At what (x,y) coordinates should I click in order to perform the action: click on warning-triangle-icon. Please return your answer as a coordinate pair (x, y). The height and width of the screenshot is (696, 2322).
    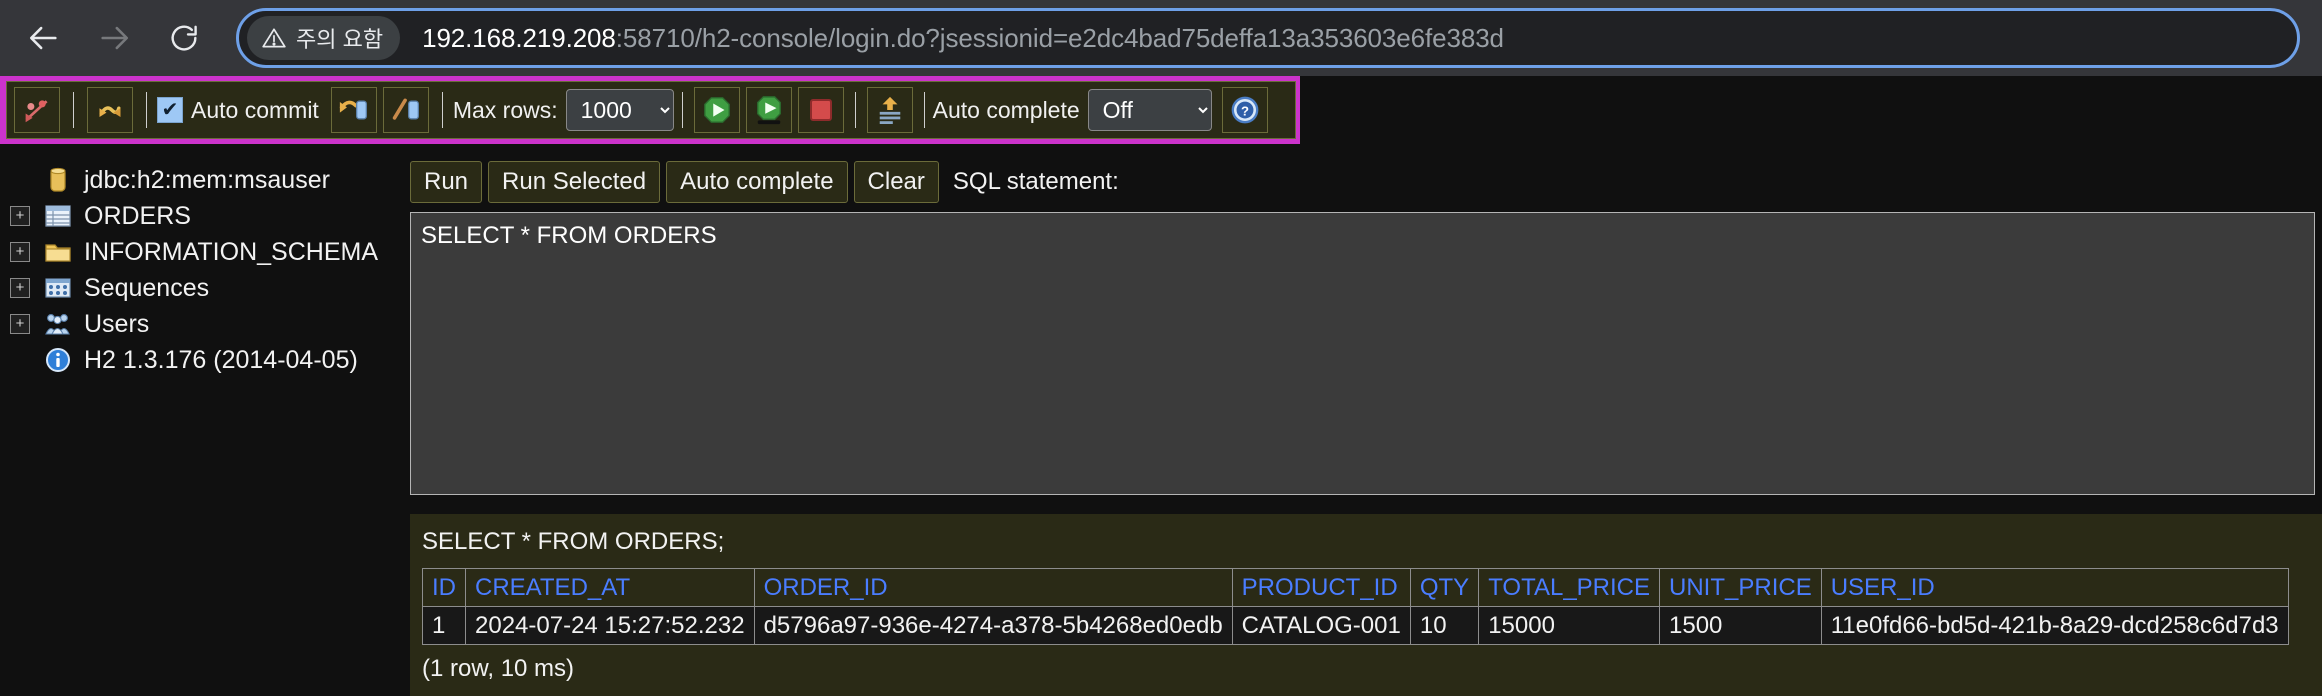
    Looking at the image, I should click on (274, 38).